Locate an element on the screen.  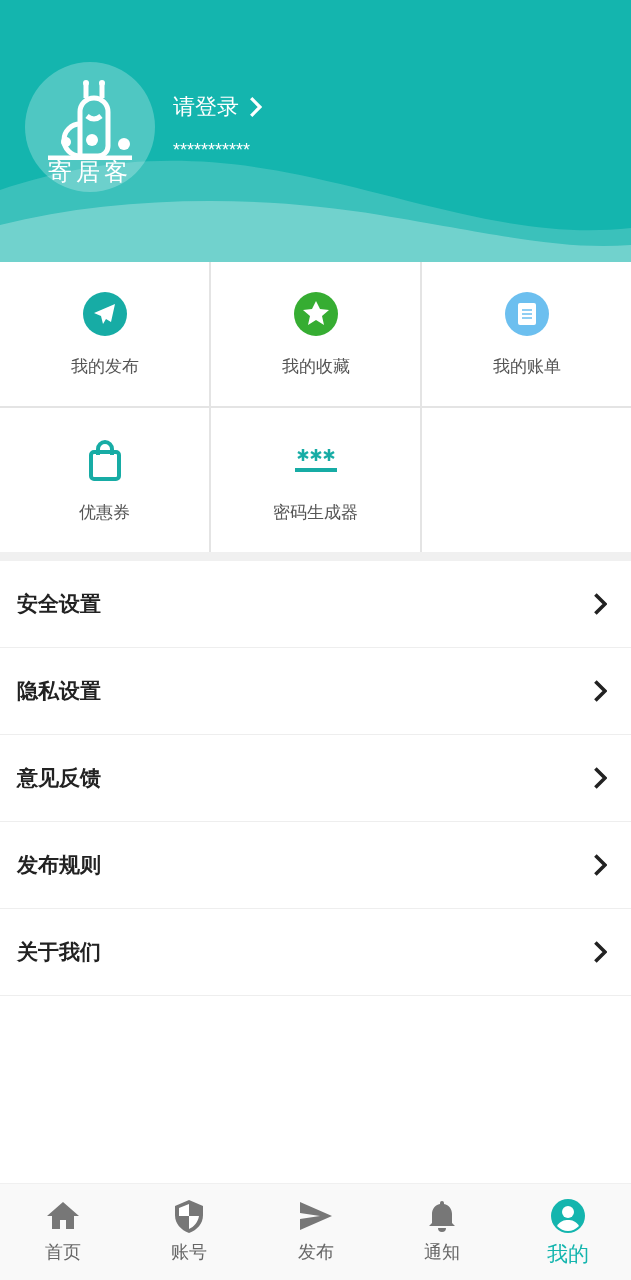
user-icon is located at coordinates (567, 1216).